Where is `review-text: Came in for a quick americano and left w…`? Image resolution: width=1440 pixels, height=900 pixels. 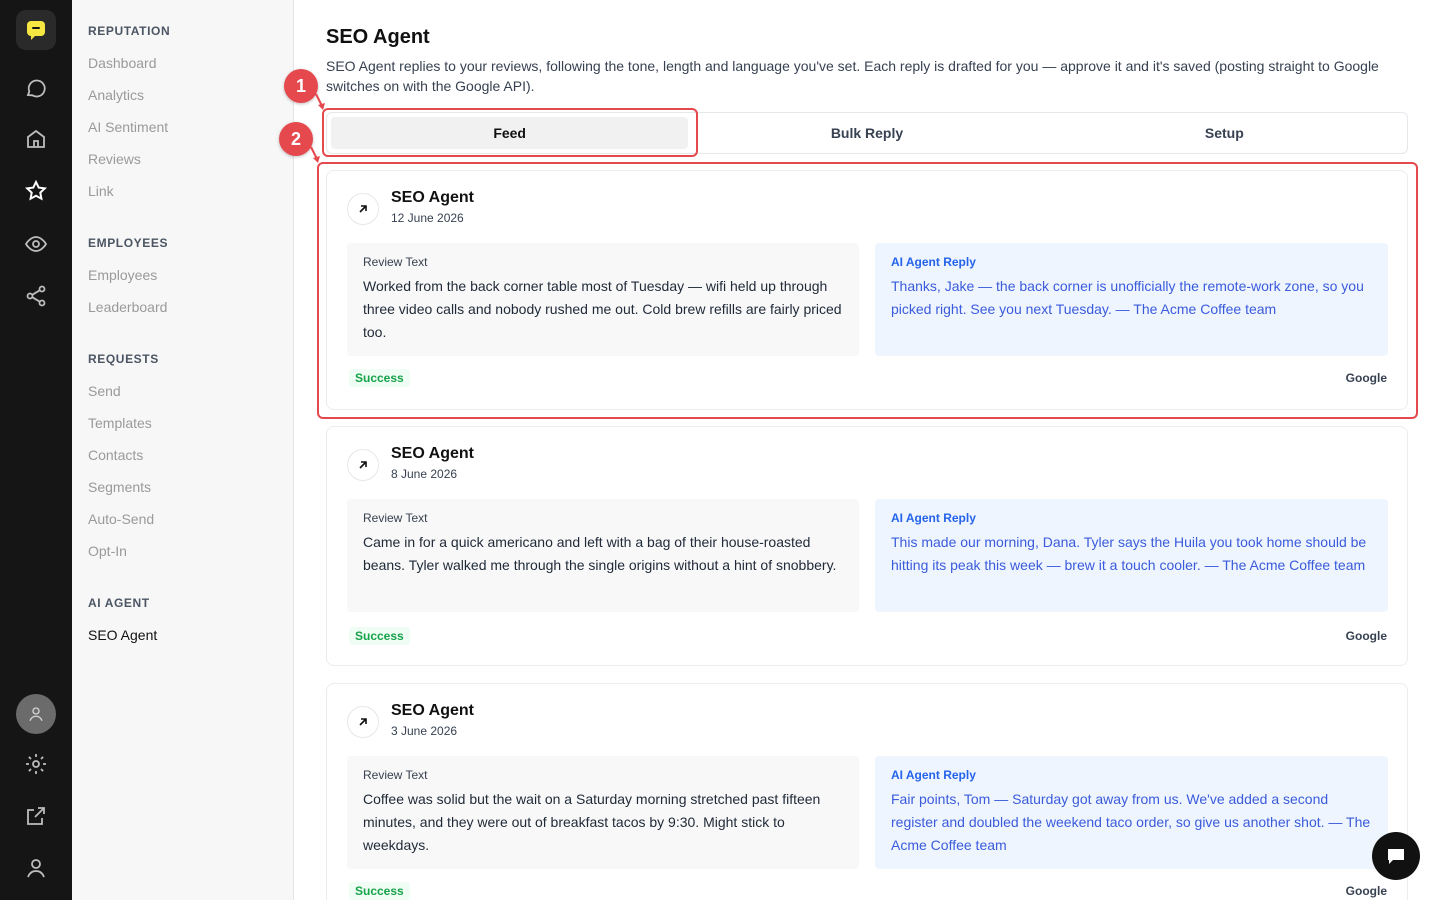 review-text: Came in for a quick americano and left w… is located at coordinates (600, 553).